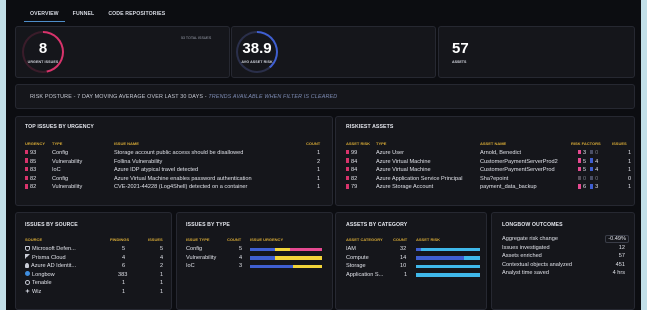  What do you see at coordinates (198, 239) in the screenshot?
I see `col-issue-type: ISSUE TYPE` at bounding box center [198, 239].